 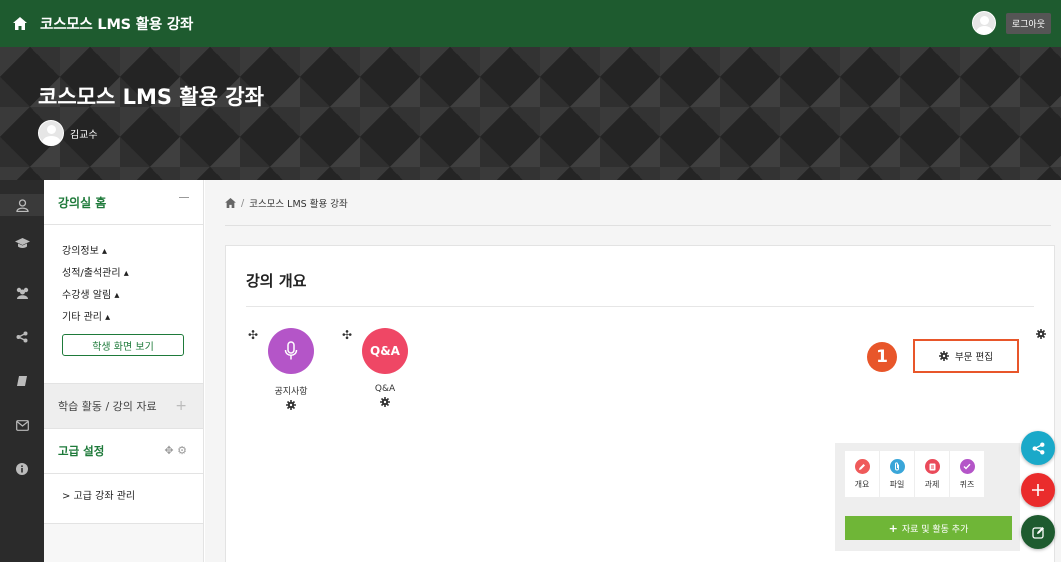 I want to click on teacher-name: 김교수, so click(x=84, y=135).